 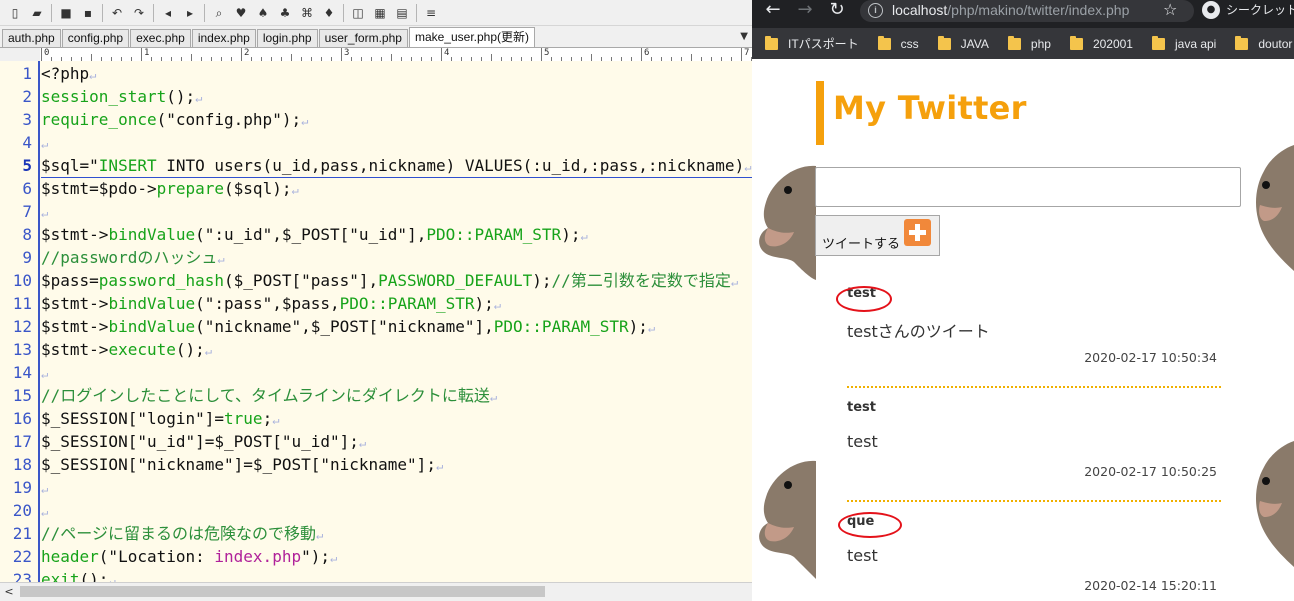 What do you see at coordinates (1027, 11) in the screenshot?
I see `address-bar: i localhost/php/makino/twitter/index.php` at bounding box center [1027, 11].